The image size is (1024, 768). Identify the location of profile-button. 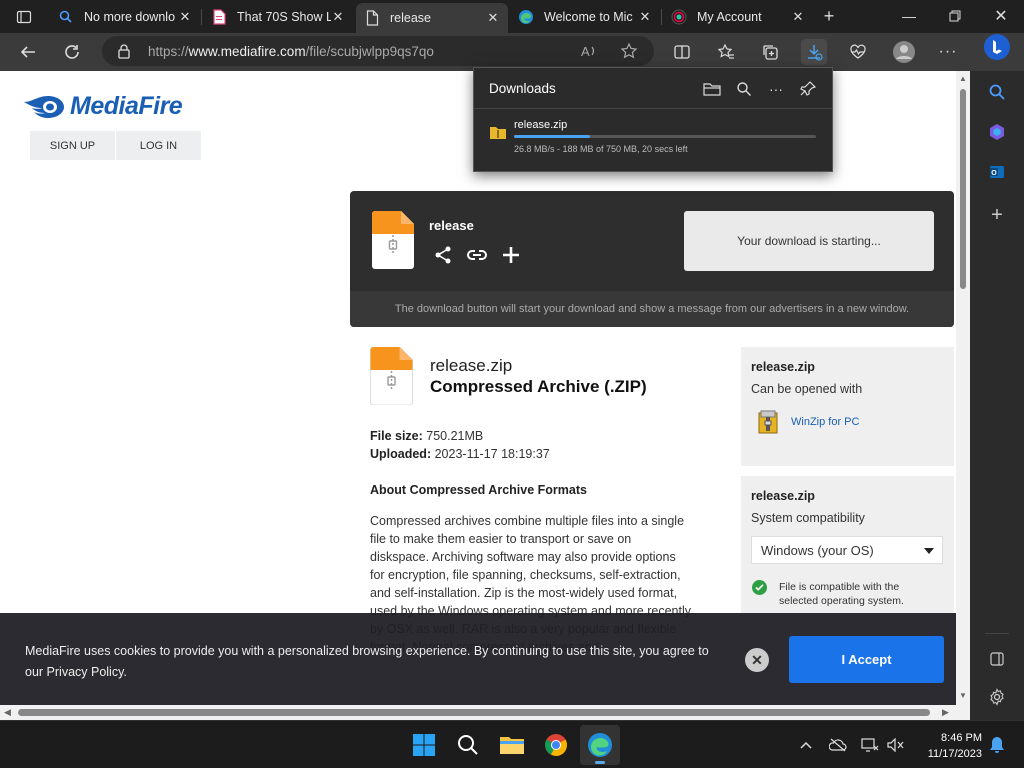
(904, 52).